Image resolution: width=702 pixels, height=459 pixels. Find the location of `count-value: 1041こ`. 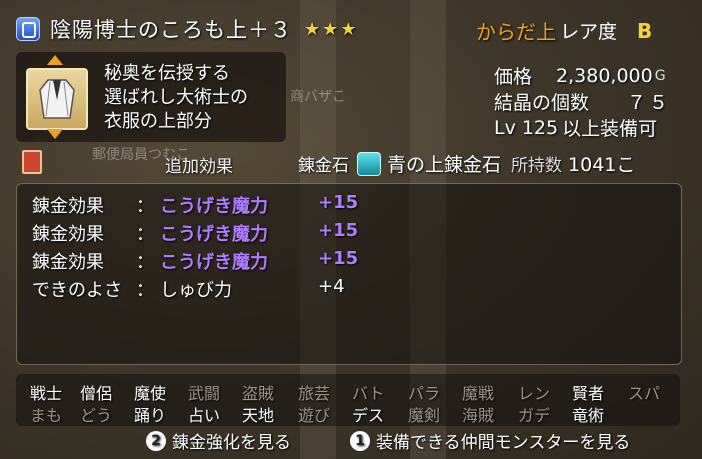

count-value: 1041こ is located at coordinates (602, 165).